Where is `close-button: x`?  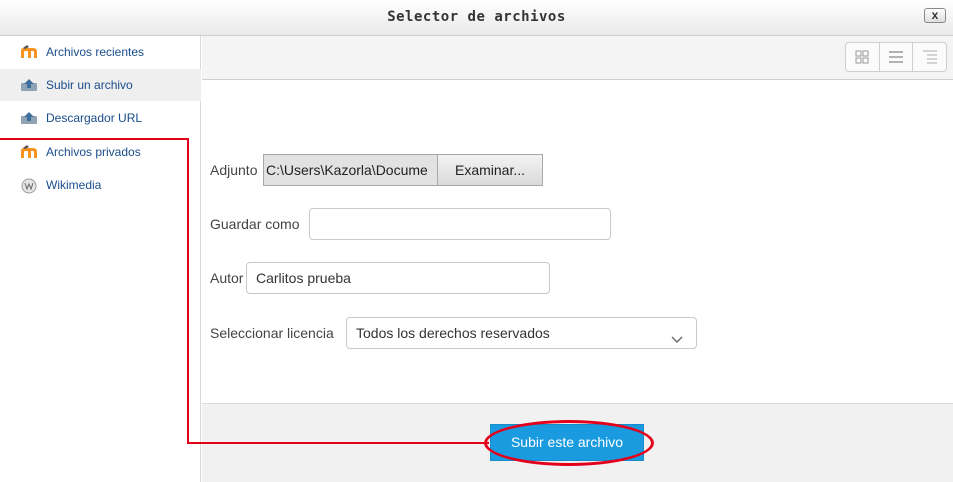 close-button: x is located at coordinates (935, 15).